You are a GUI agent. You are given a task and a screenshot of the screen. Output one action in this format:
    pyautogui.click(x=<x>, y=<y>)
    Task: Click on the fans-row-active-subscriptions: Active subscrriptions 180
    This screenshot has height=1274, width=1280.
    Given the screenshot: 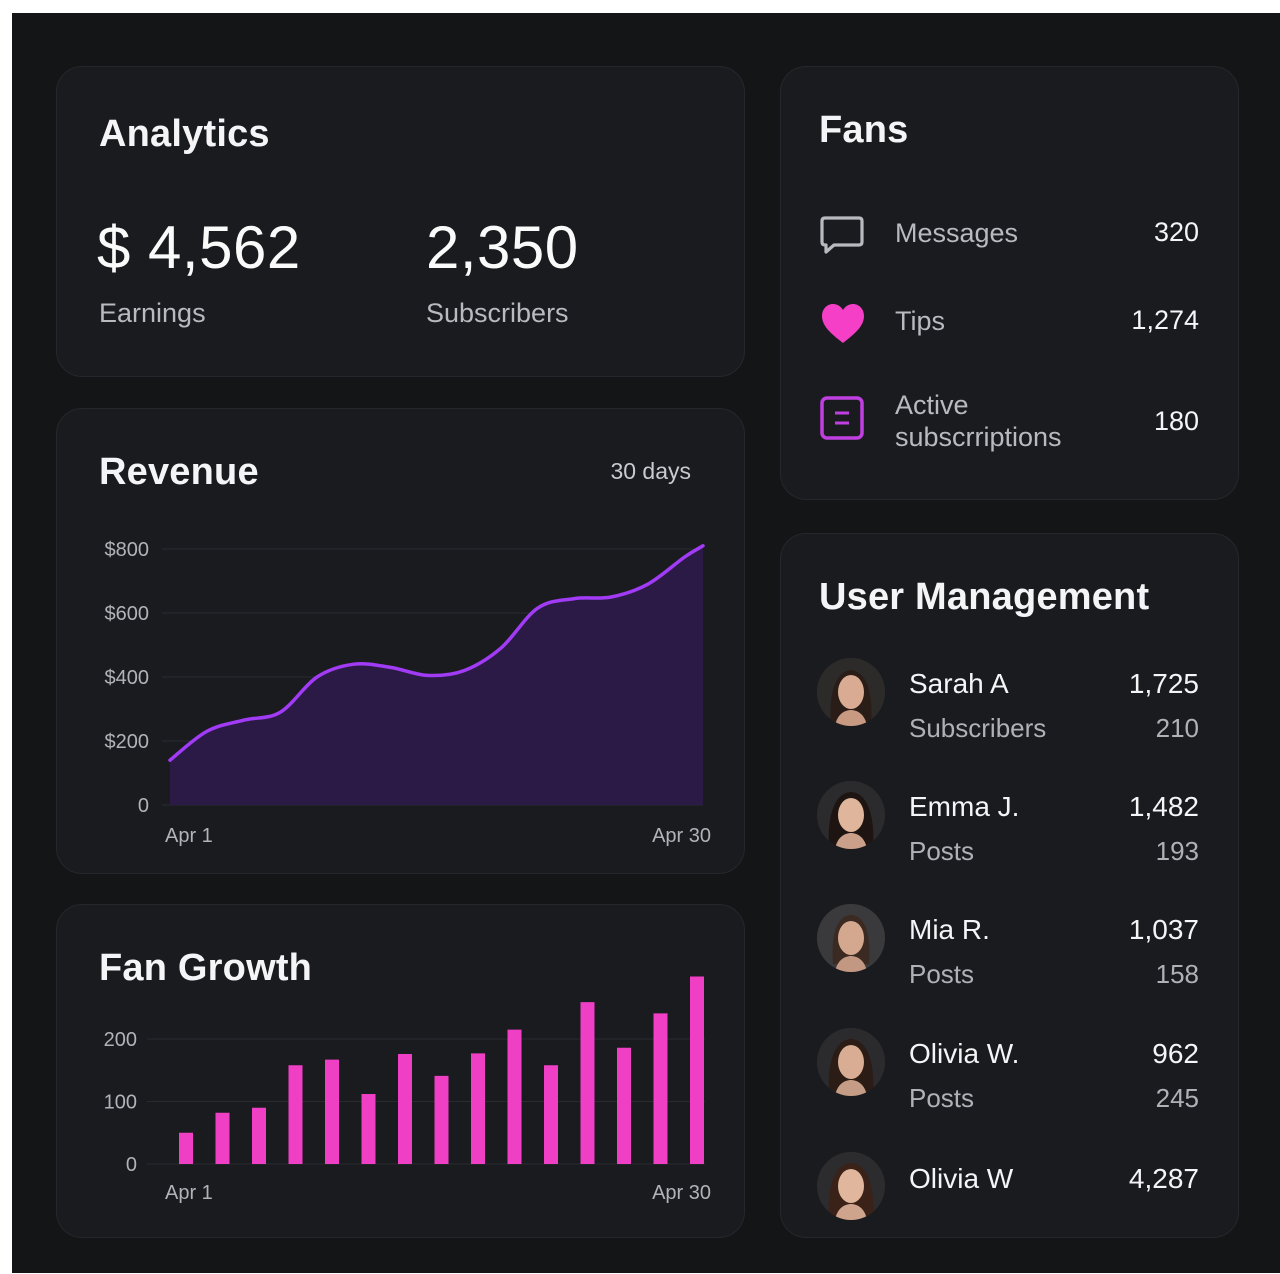 What is the action you would take?
    pyautogui.click(x=1009, y=425)
    